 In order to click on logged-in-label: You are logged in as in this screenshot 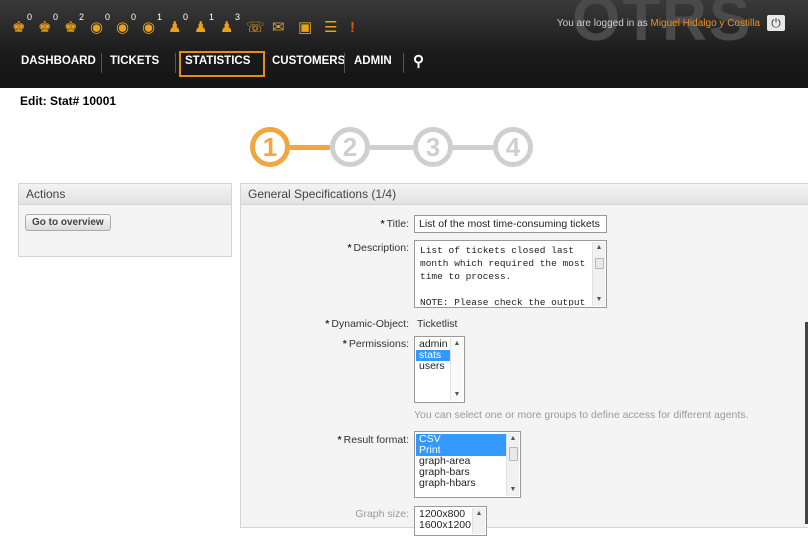, I will do `click(602, 23)`.